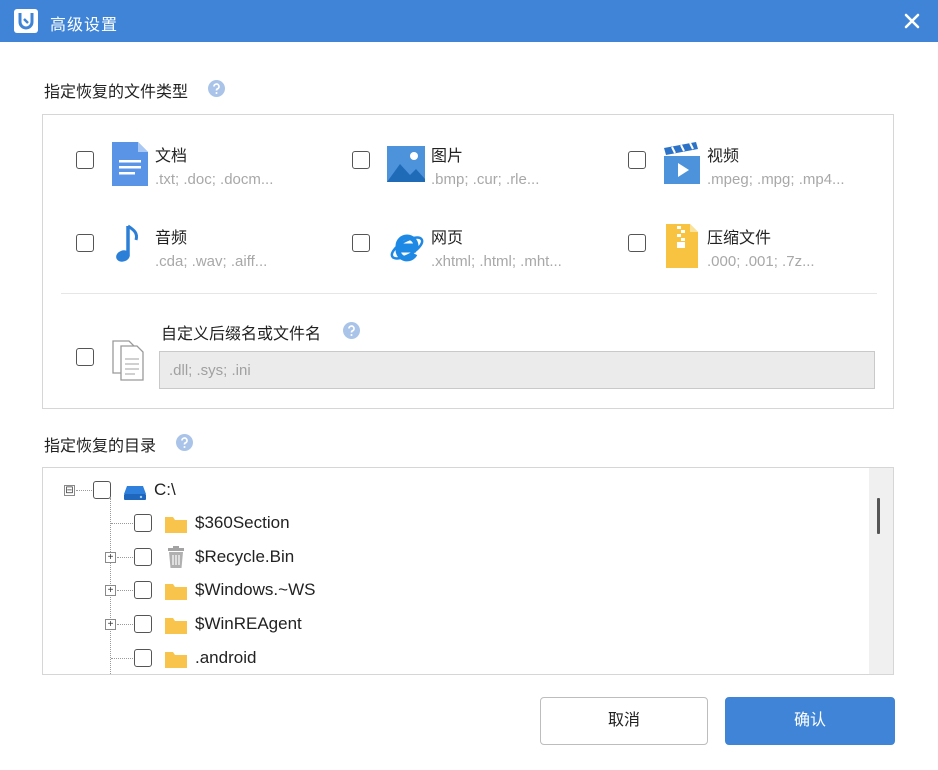 The image size is (938, 770). What do you see at coordinates (129, 359) in the screenshot?
I see `custom-files-icon` at bounding box center [129, 359].